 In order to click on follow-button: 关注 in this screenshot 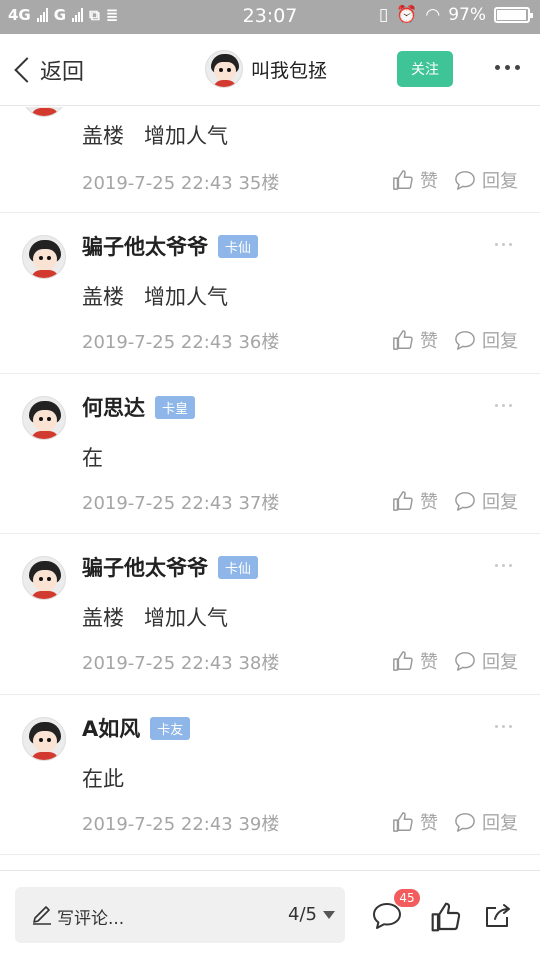, I will do `click(425, 69)`.